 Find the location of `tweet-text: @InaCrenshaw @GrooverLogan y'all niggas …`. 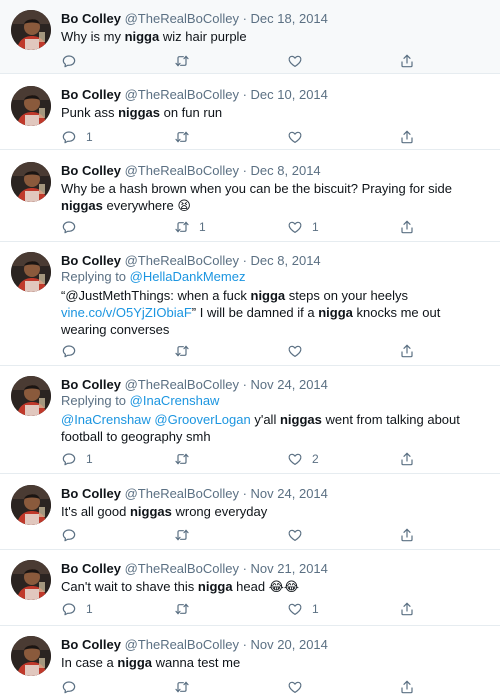

tweet-text: @InaCrenshaw @GrooverLogan y'all niggas … is located at coordinates (273, 428).